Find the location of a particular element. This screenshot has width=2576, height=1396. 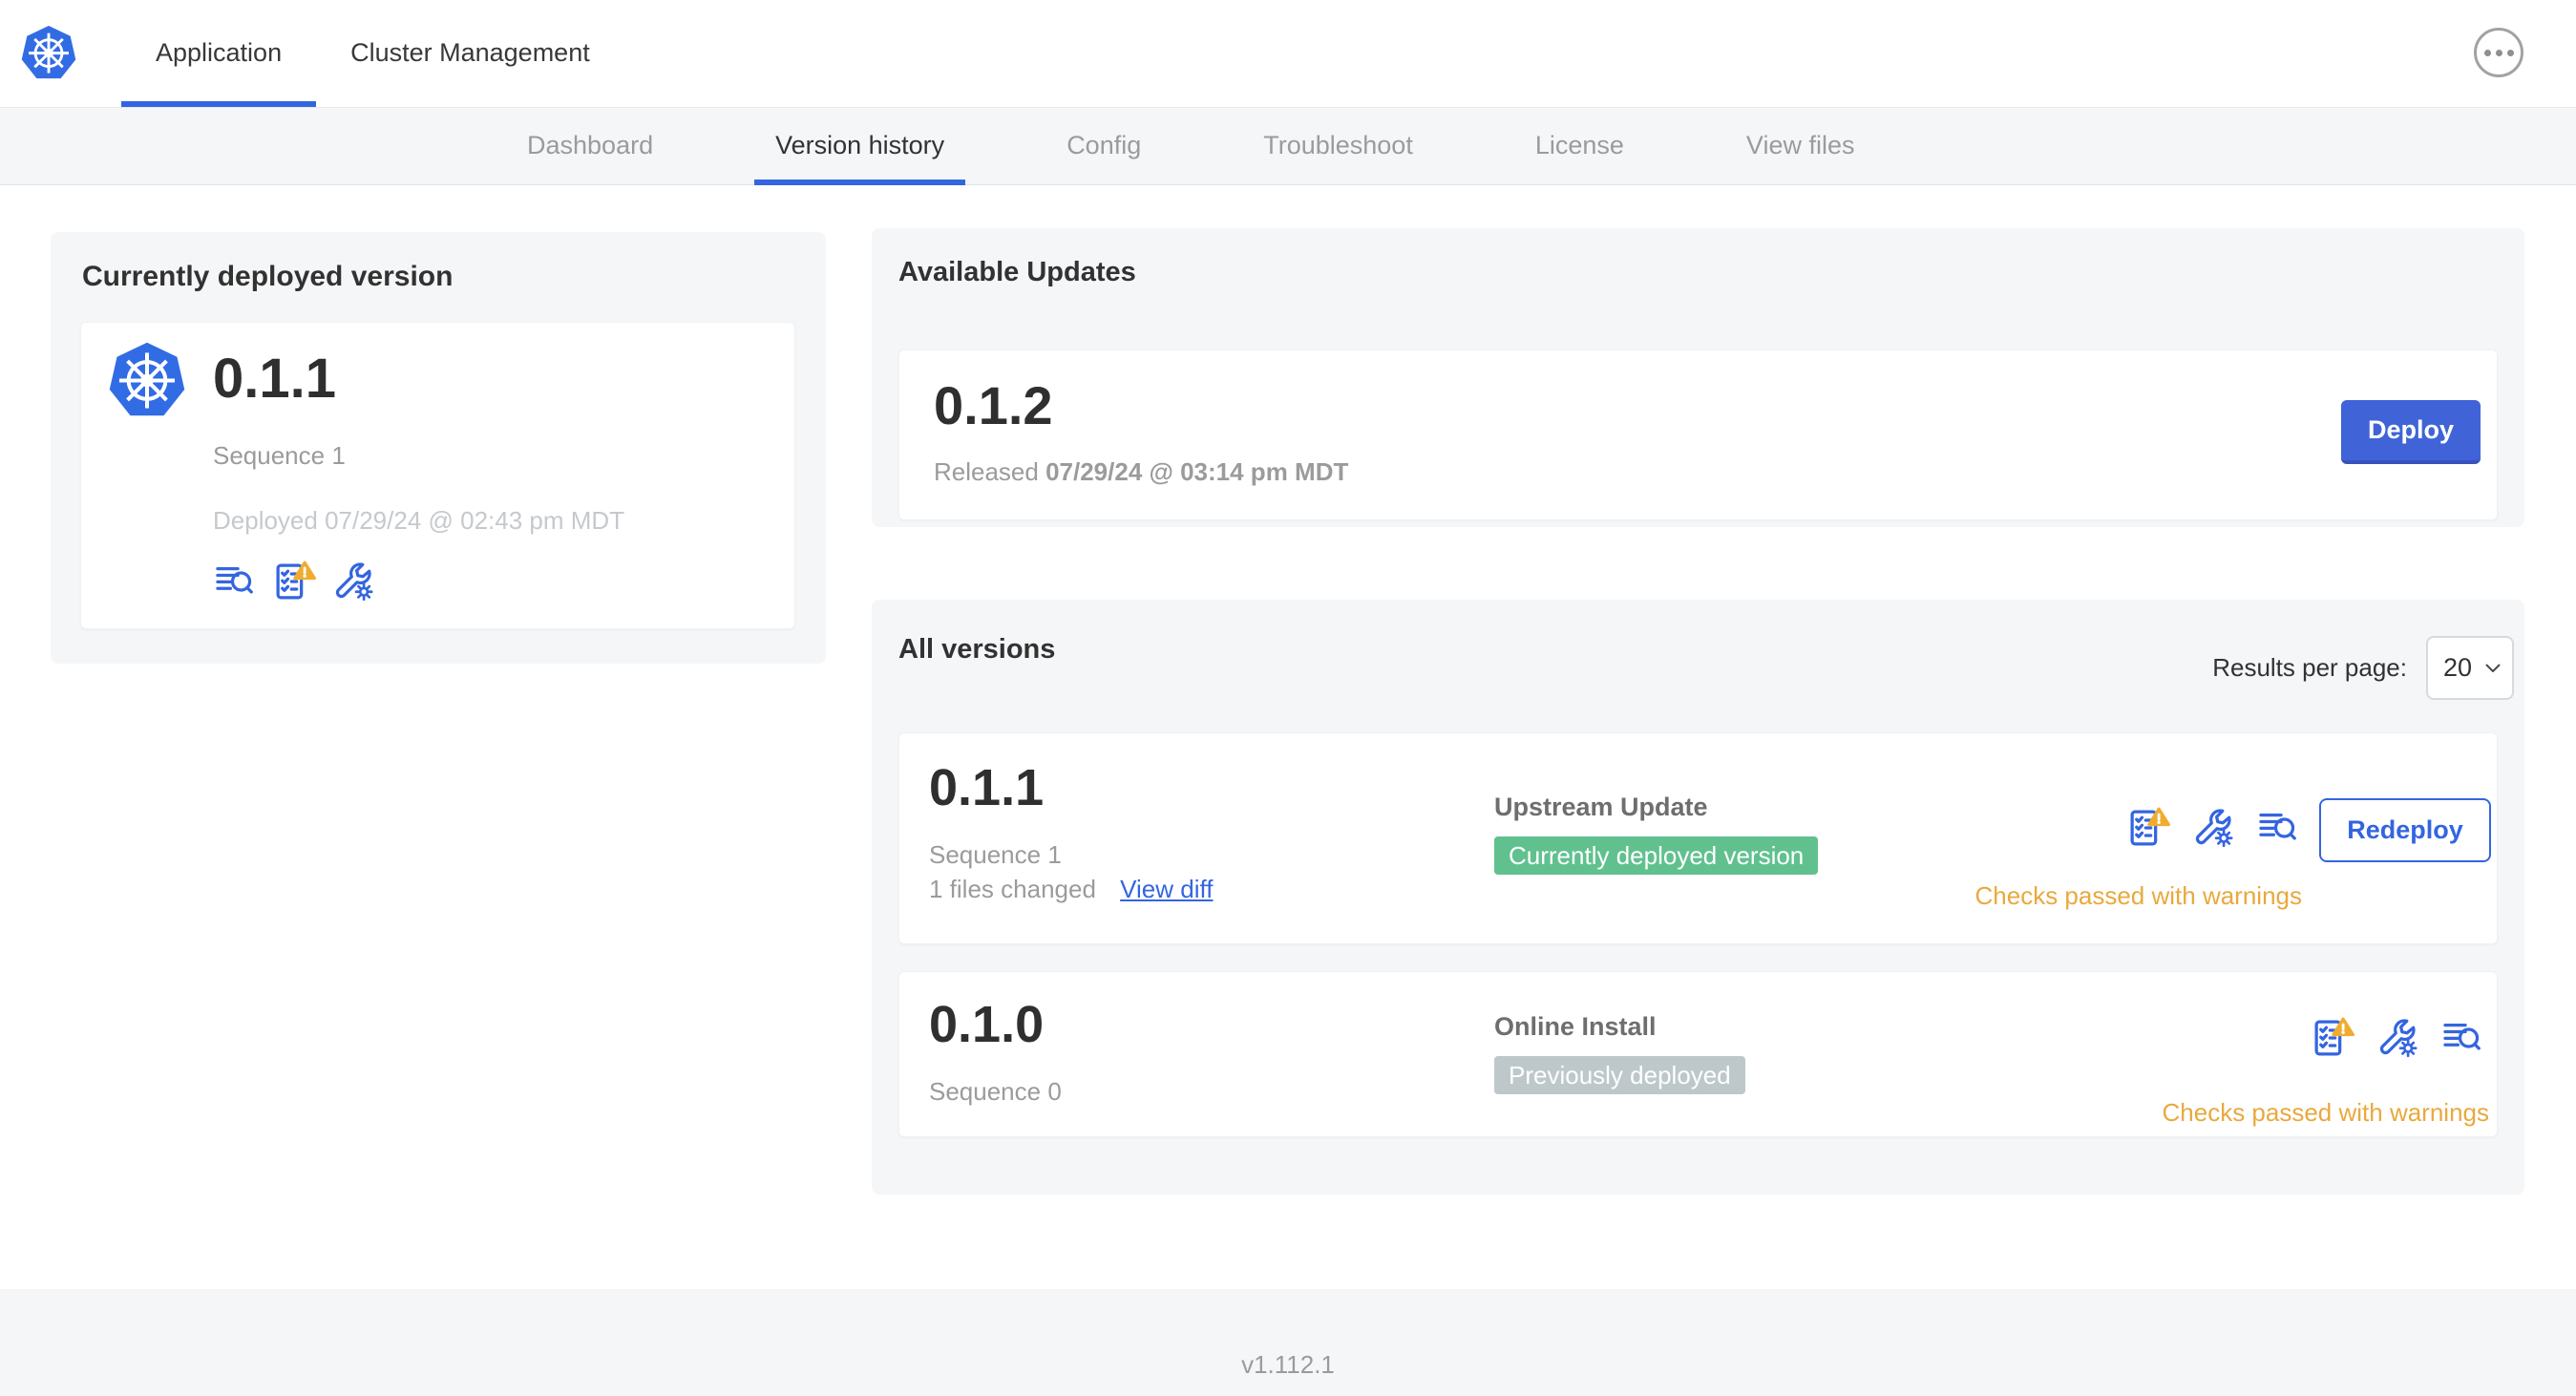

top-nav: Application Cluster Management is located at coordinates (372, 53).